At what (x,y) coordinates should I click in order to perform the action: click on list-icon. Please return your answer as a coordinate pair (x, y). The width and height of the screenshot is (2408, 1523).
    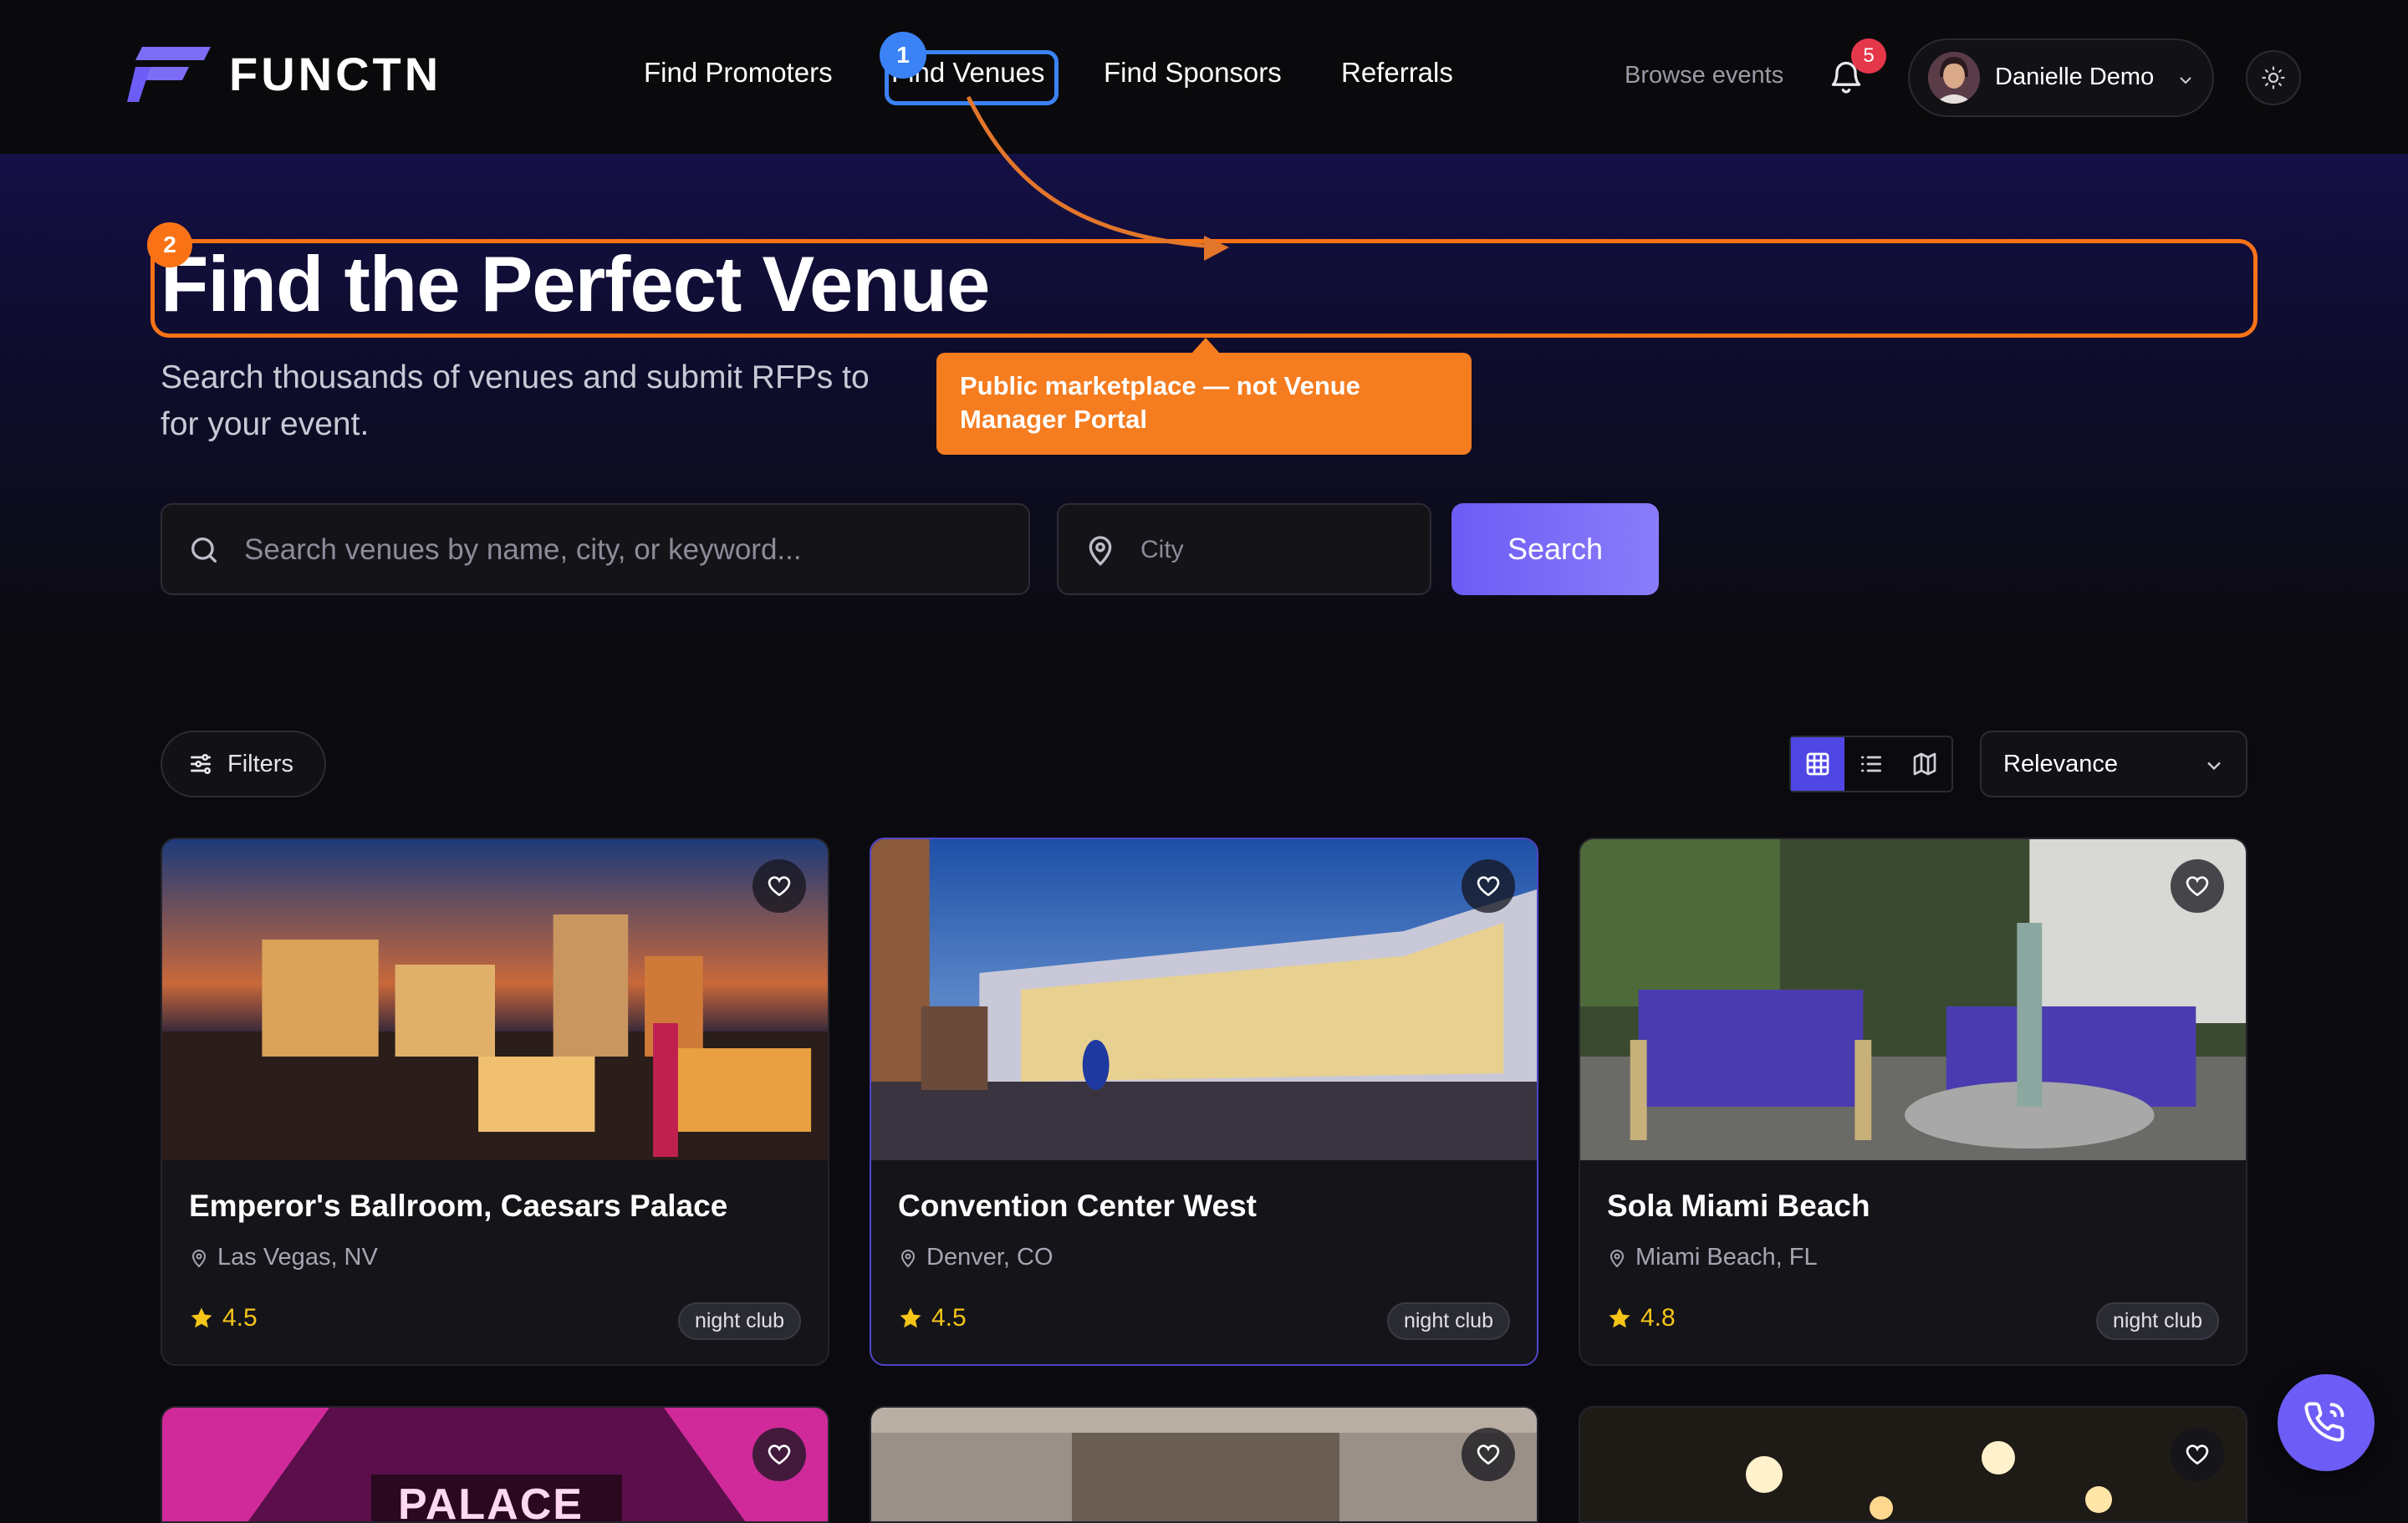
    Looking at the image, I should click on (1871, 764).